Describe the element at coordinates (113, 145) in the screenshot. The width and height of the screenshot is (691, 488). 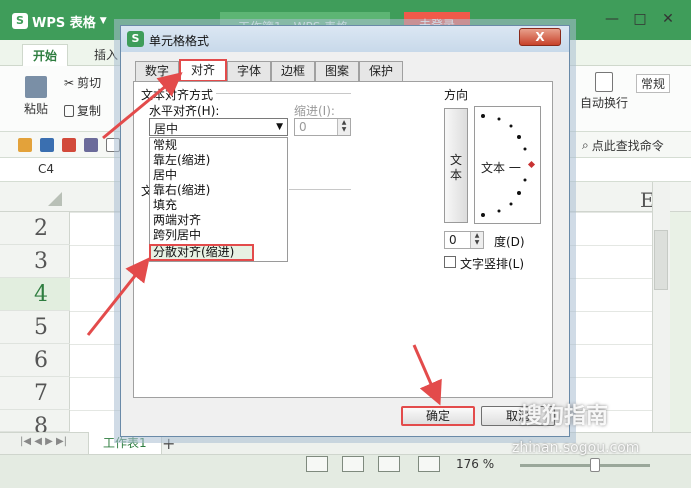
I see `preview-icon` at that location.